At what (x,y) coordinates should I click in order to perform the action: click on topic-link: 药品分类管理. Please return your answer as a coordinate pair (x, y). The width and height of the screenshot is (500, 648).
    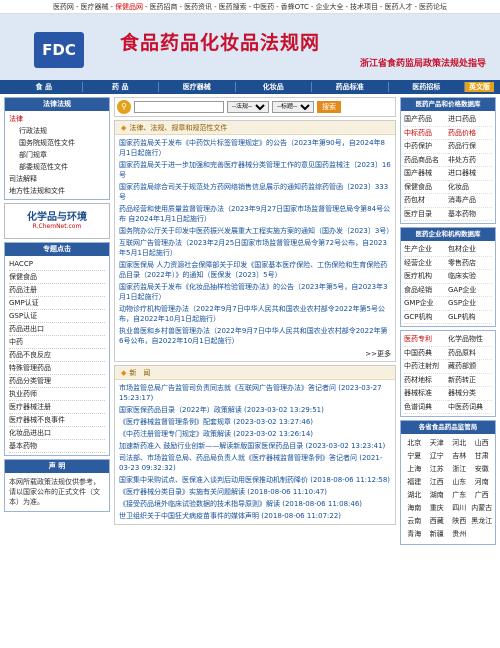
    Looking at the image, I should click on (57, 381).